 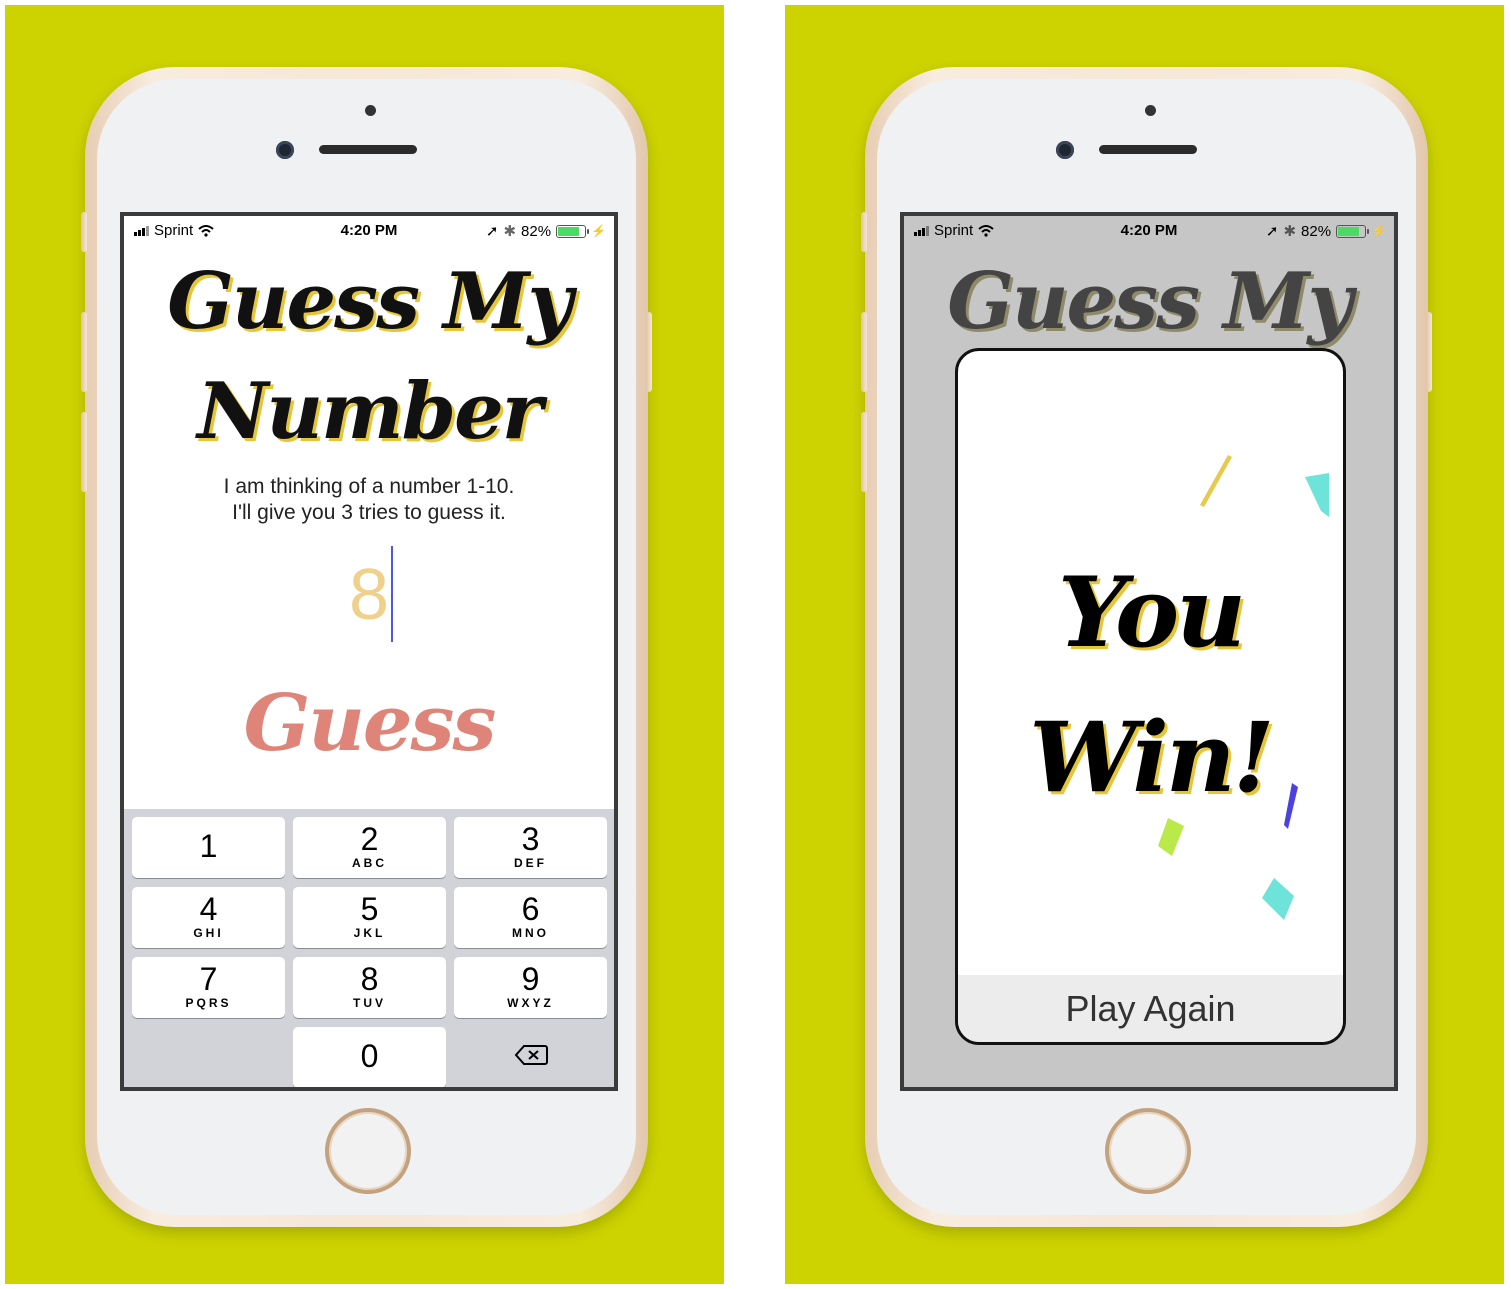 What do you see at coordinates (1151, 612) in the screenshot?
I see `win-title-line1: You` at bounding box center [1151, 612].